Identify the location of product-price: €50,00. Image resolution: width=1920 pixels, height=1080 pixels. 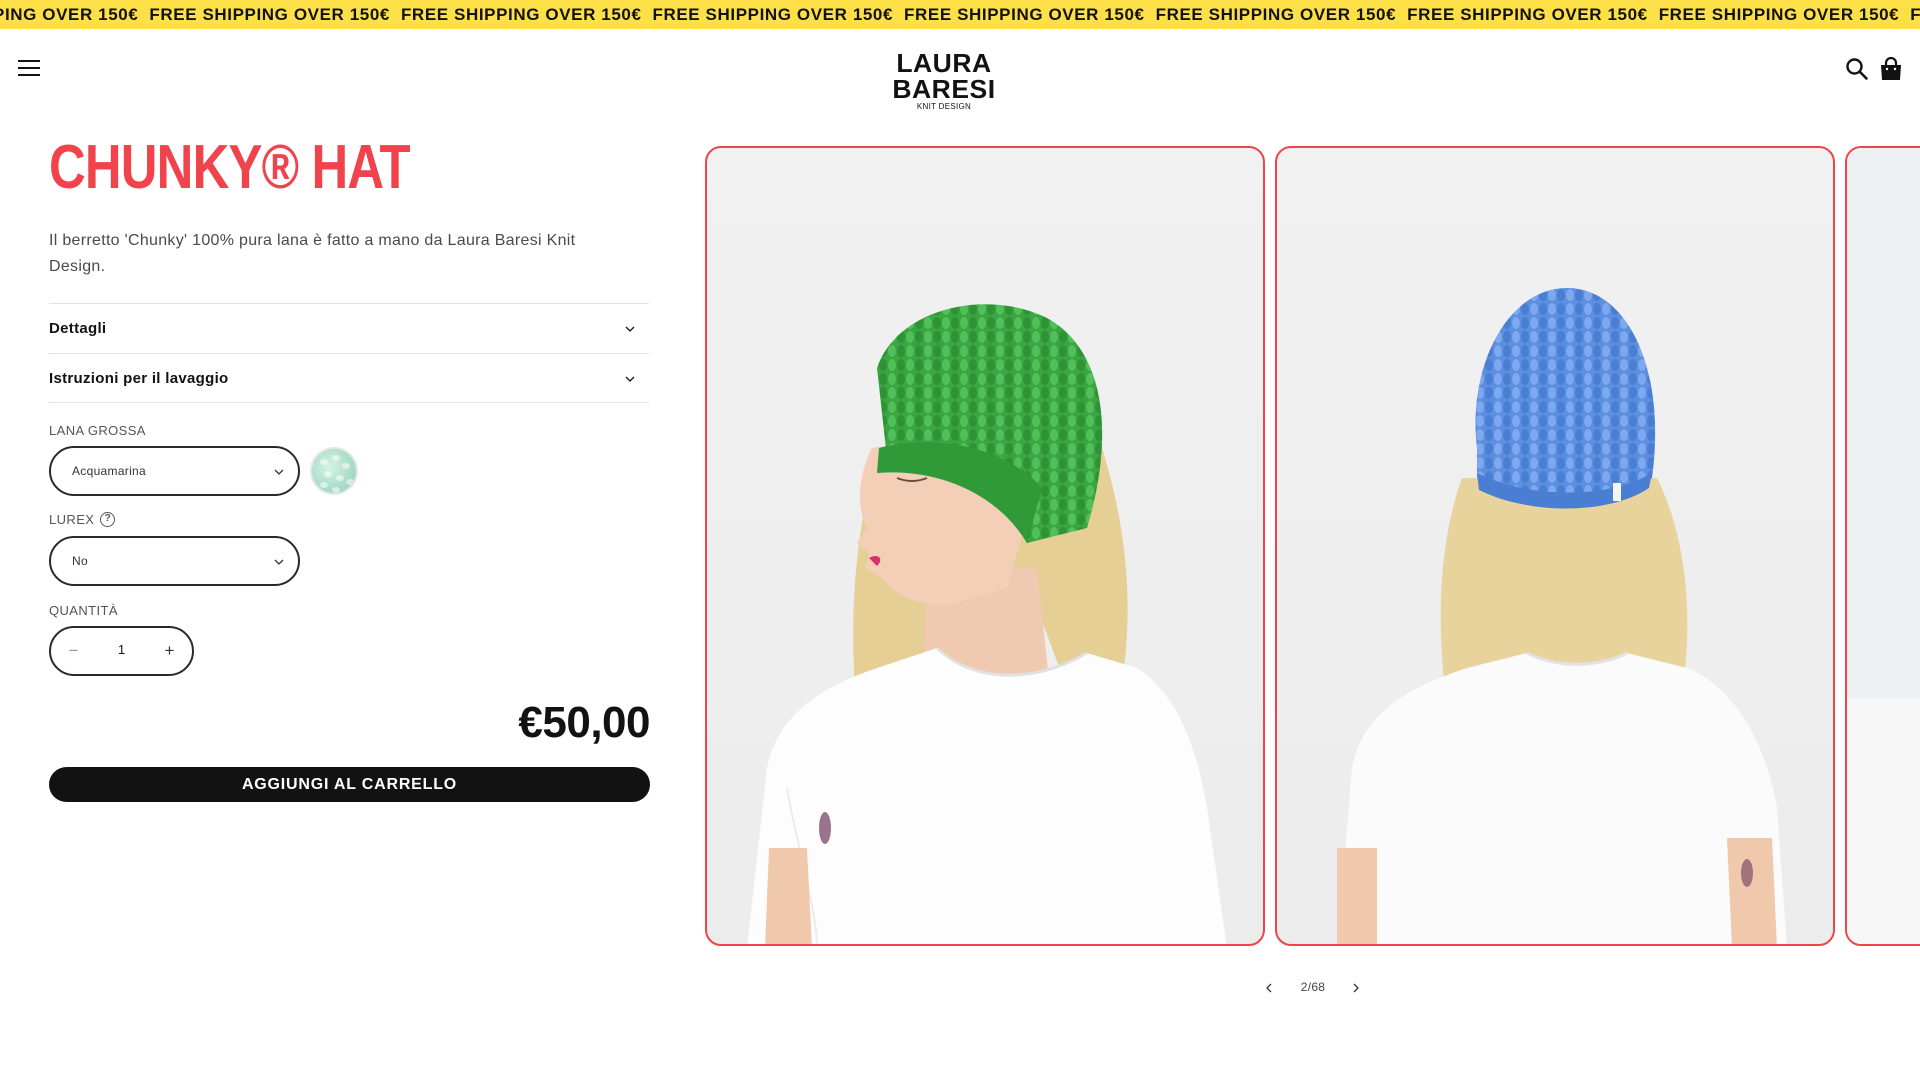
(584, 722).